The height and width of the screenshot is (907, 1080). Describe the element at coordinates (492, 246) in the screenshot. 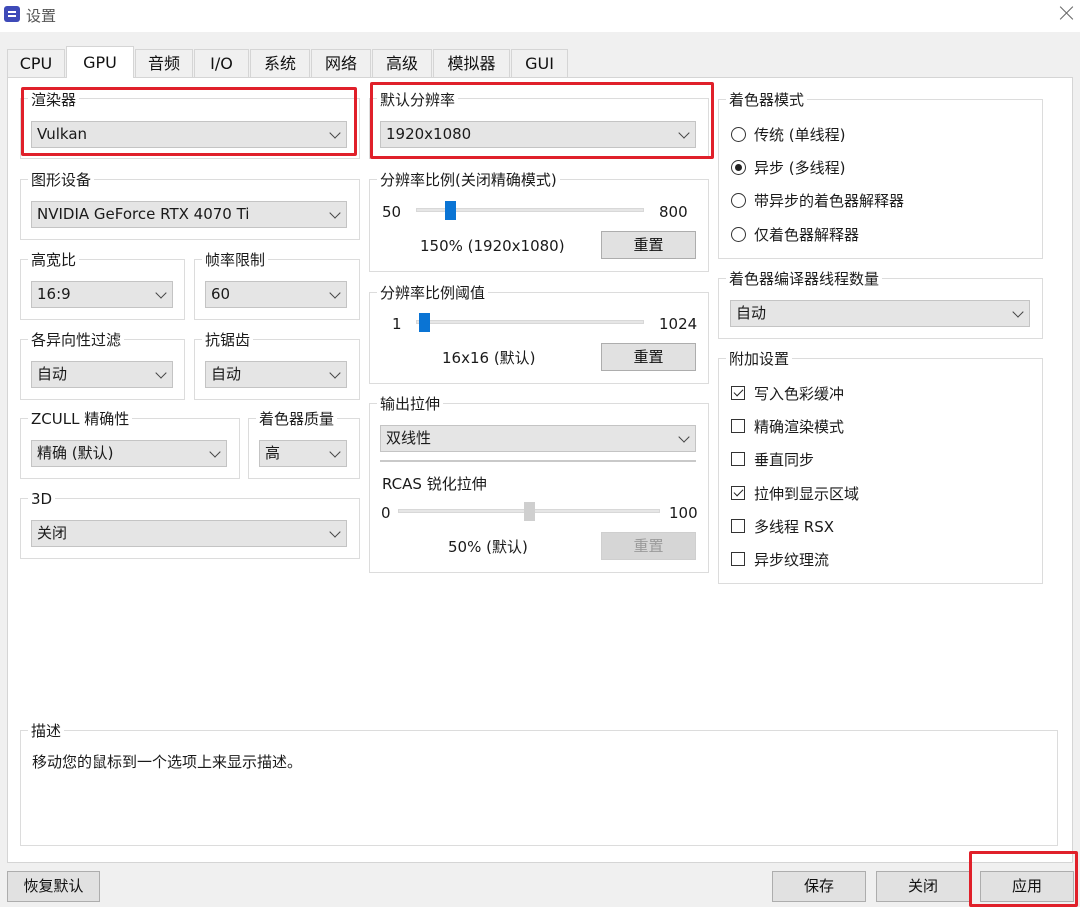

I see `resolution-scale-value: 150% (1920x1080)` at that location.